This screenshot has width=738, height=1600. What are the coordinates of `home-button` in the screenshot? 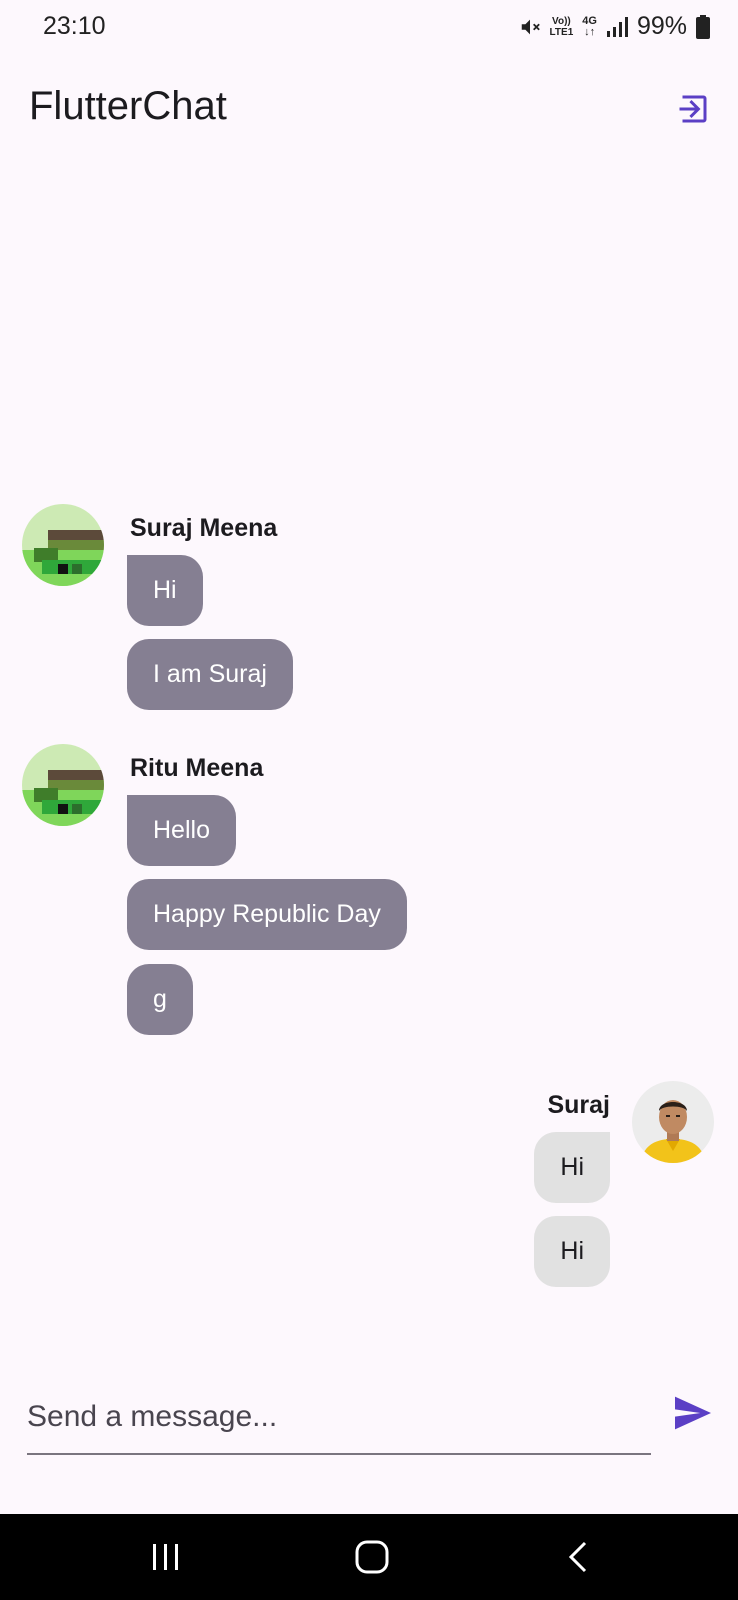 It's located at (372, 1557).